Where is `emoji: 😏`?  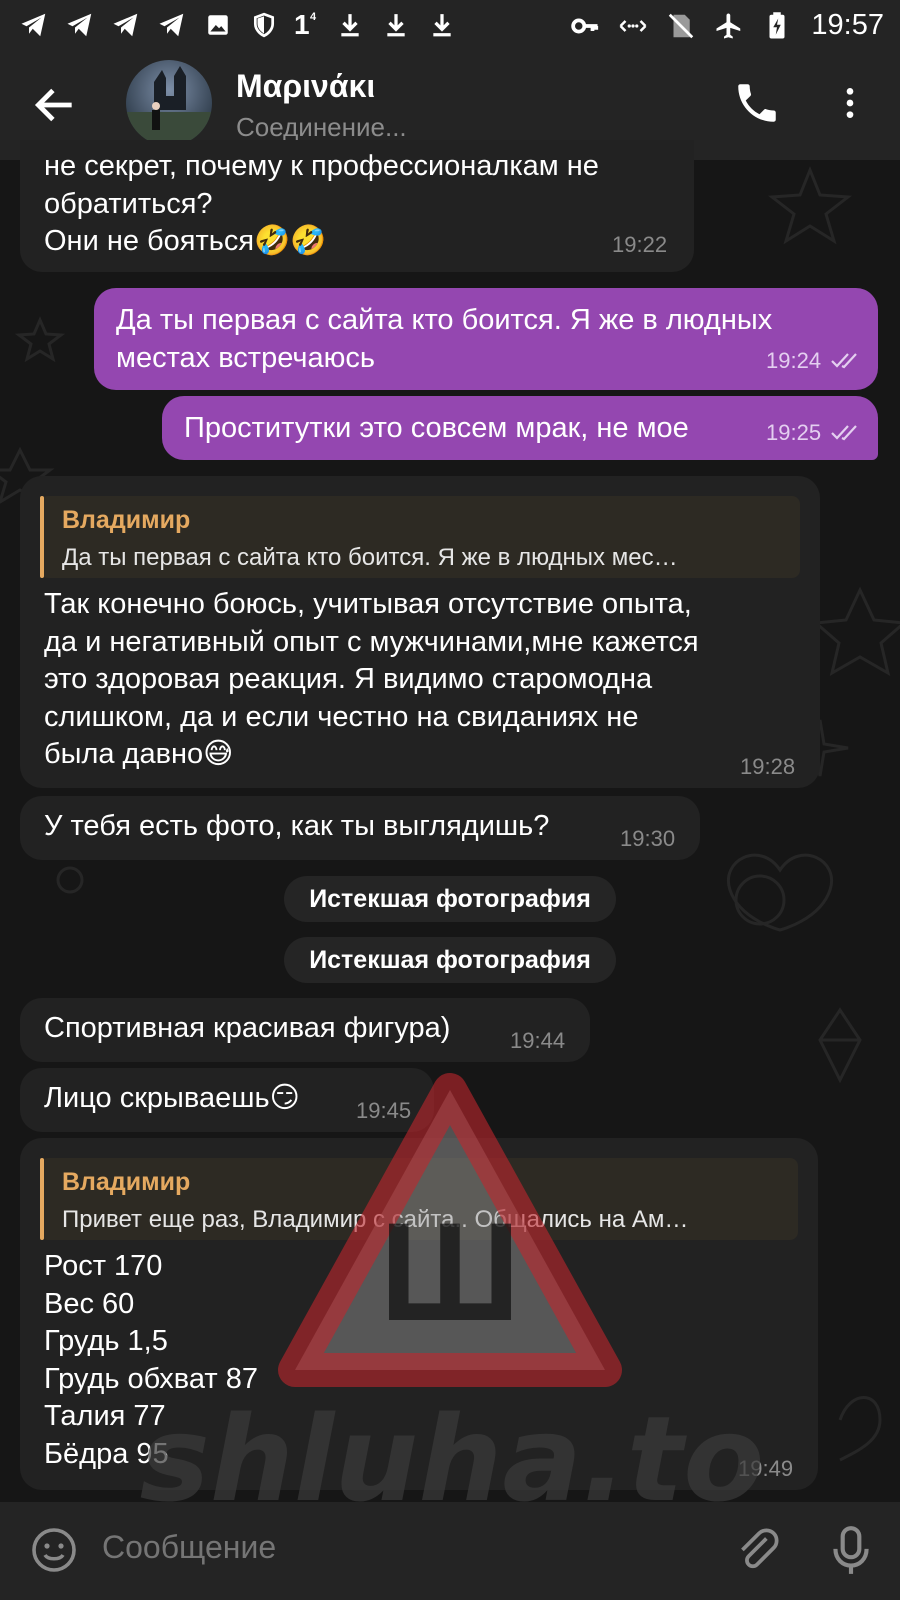 emoji: 😏 is located at coordinates (284, 1098).